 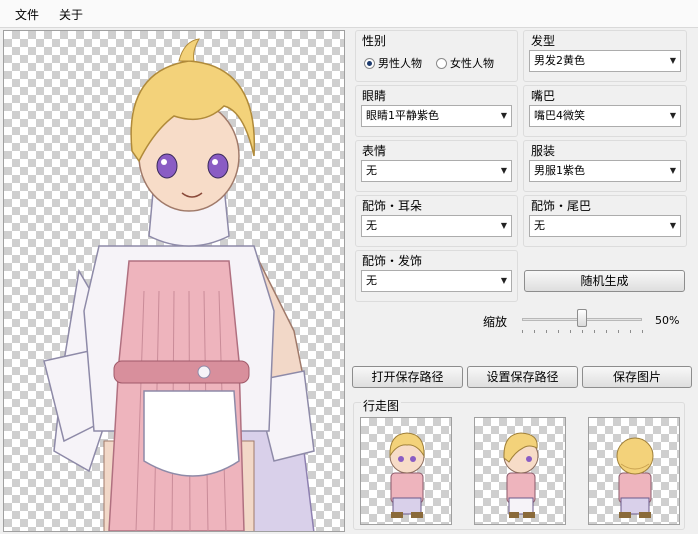 I want to click on acc-hair-select: 无 ▼, so click(x=436, y=281).